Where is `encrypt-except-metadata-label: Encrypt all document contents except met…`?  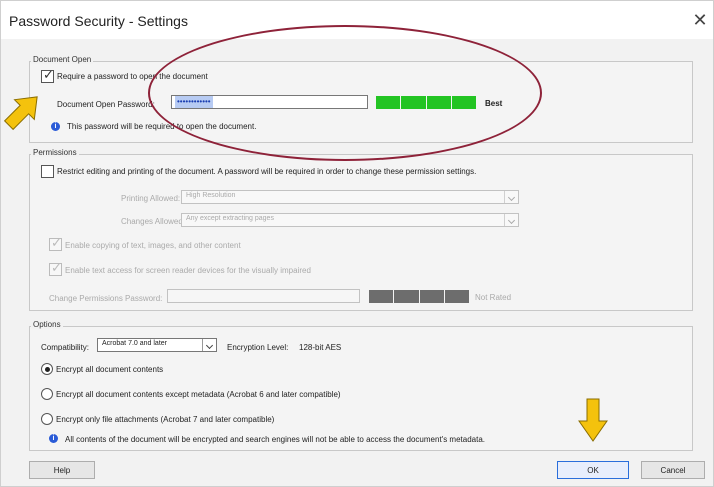 encrypt-except-metadata-label: Encrypt all document contents except met… is located at coordinates (198, 394).